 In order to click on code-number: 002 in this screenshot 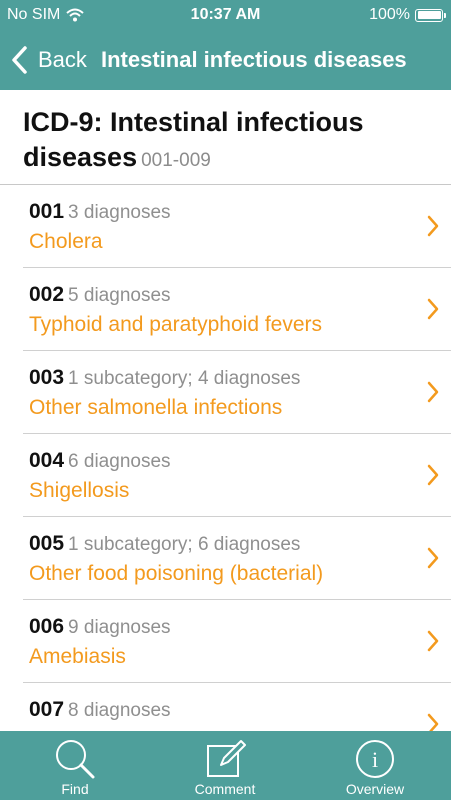, I will do `click(47, 294)`.